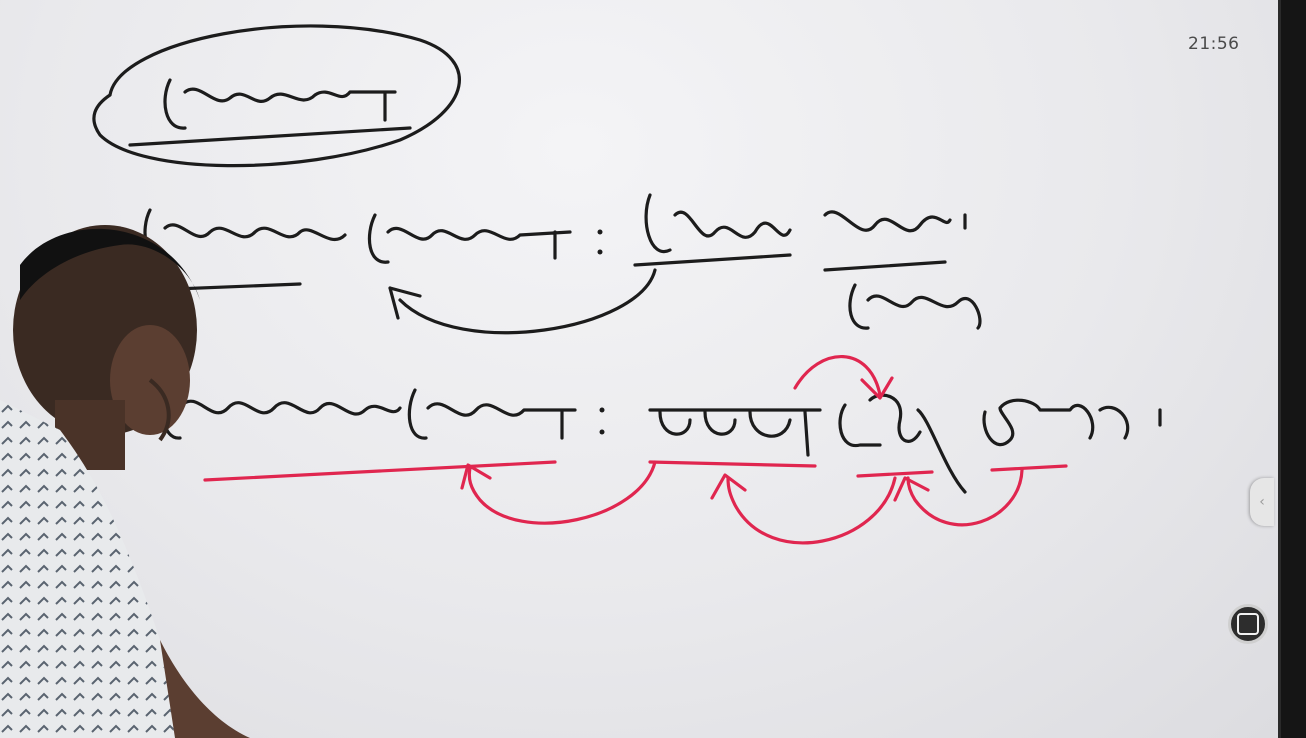 The width and height of the screenshot is (1306, 738). I want to click on row2-underline4, so click(885, 266).